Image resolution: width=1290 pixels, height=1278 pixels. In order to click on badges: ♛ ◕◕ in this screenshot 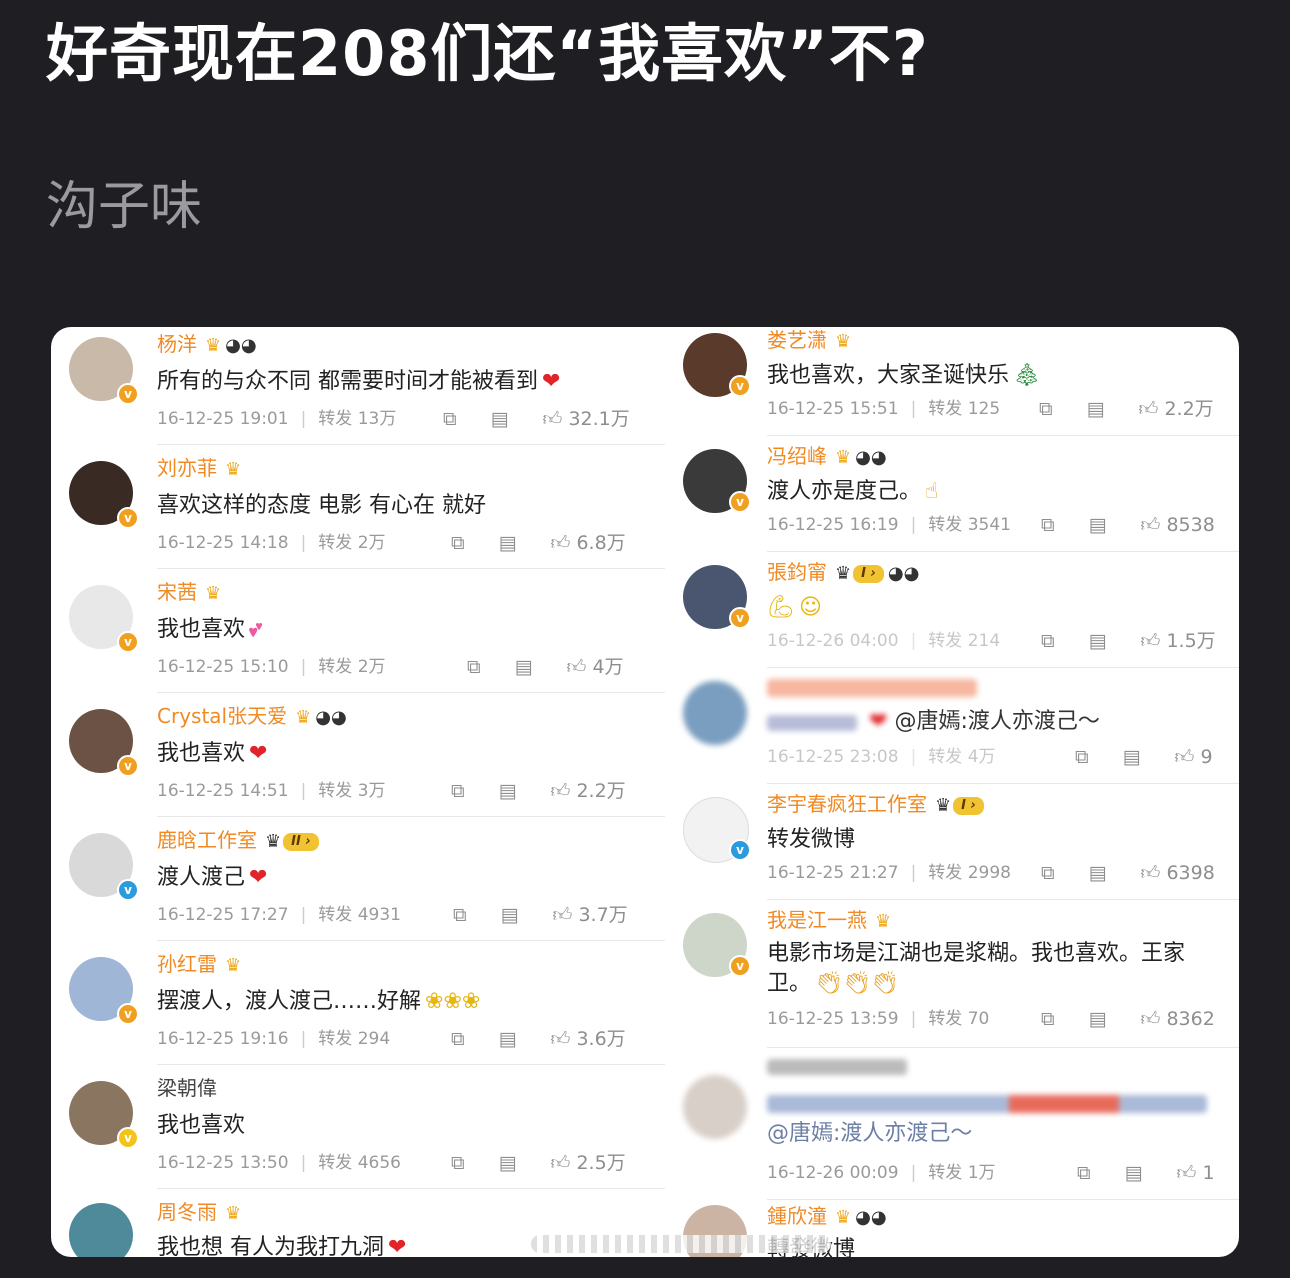, I will do `click(861, 1218)`.